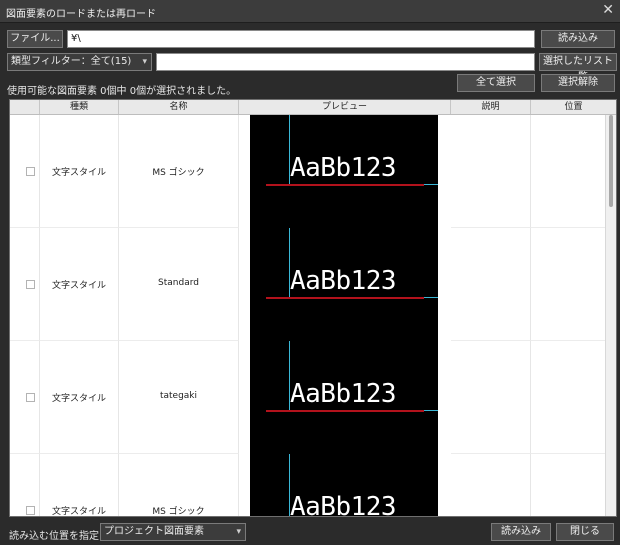  Describe the element at coordinates (345, 62) in the screenshot. I see `filter-text-field` at that location.